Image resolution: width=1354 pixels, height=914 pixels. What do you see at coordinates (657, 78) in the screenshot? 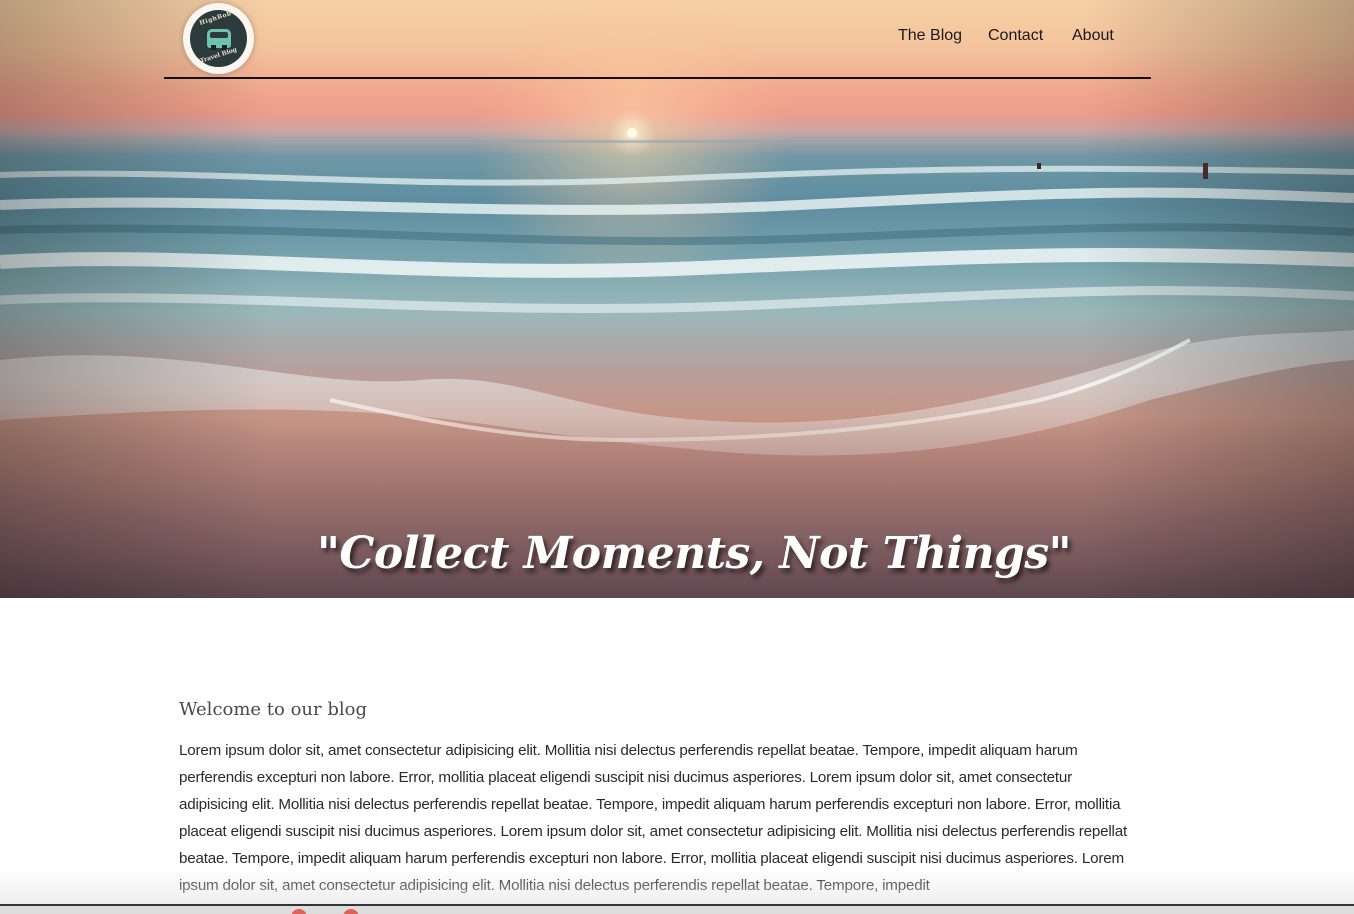
I see `header-divider` at bounding box center [657, 78].